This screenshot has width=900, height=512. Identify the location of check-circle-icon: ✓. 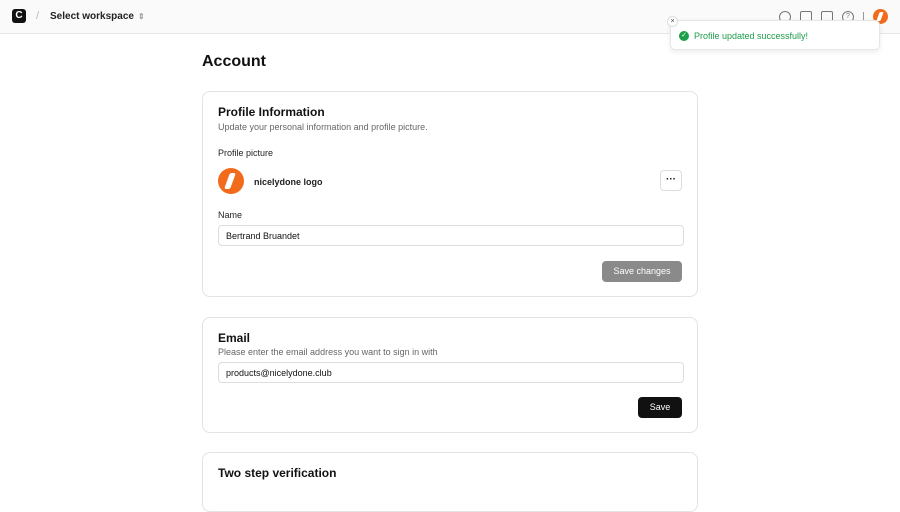
(684, 36).